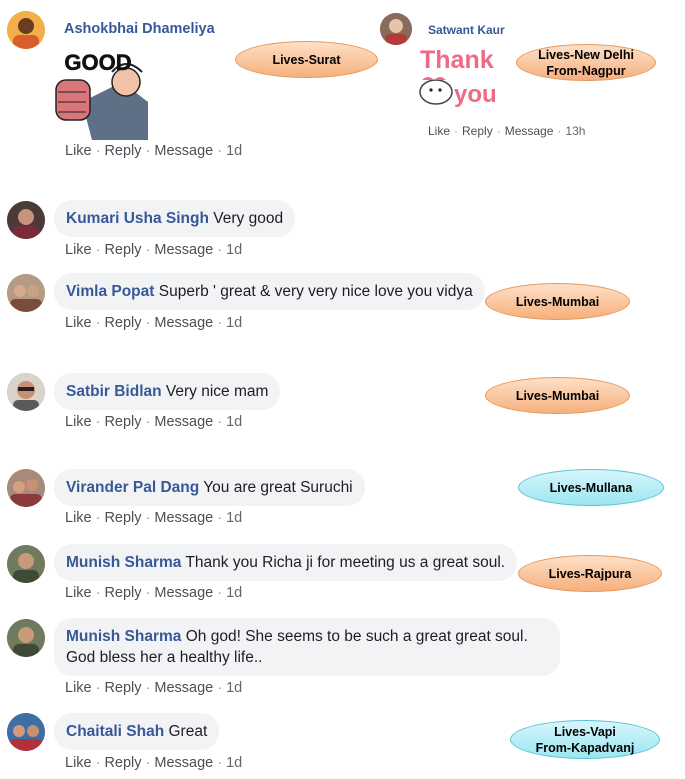  Describe the element at coordinates (97, 62) in the screenshot. I see `sticker-text: GOOD` at that location.